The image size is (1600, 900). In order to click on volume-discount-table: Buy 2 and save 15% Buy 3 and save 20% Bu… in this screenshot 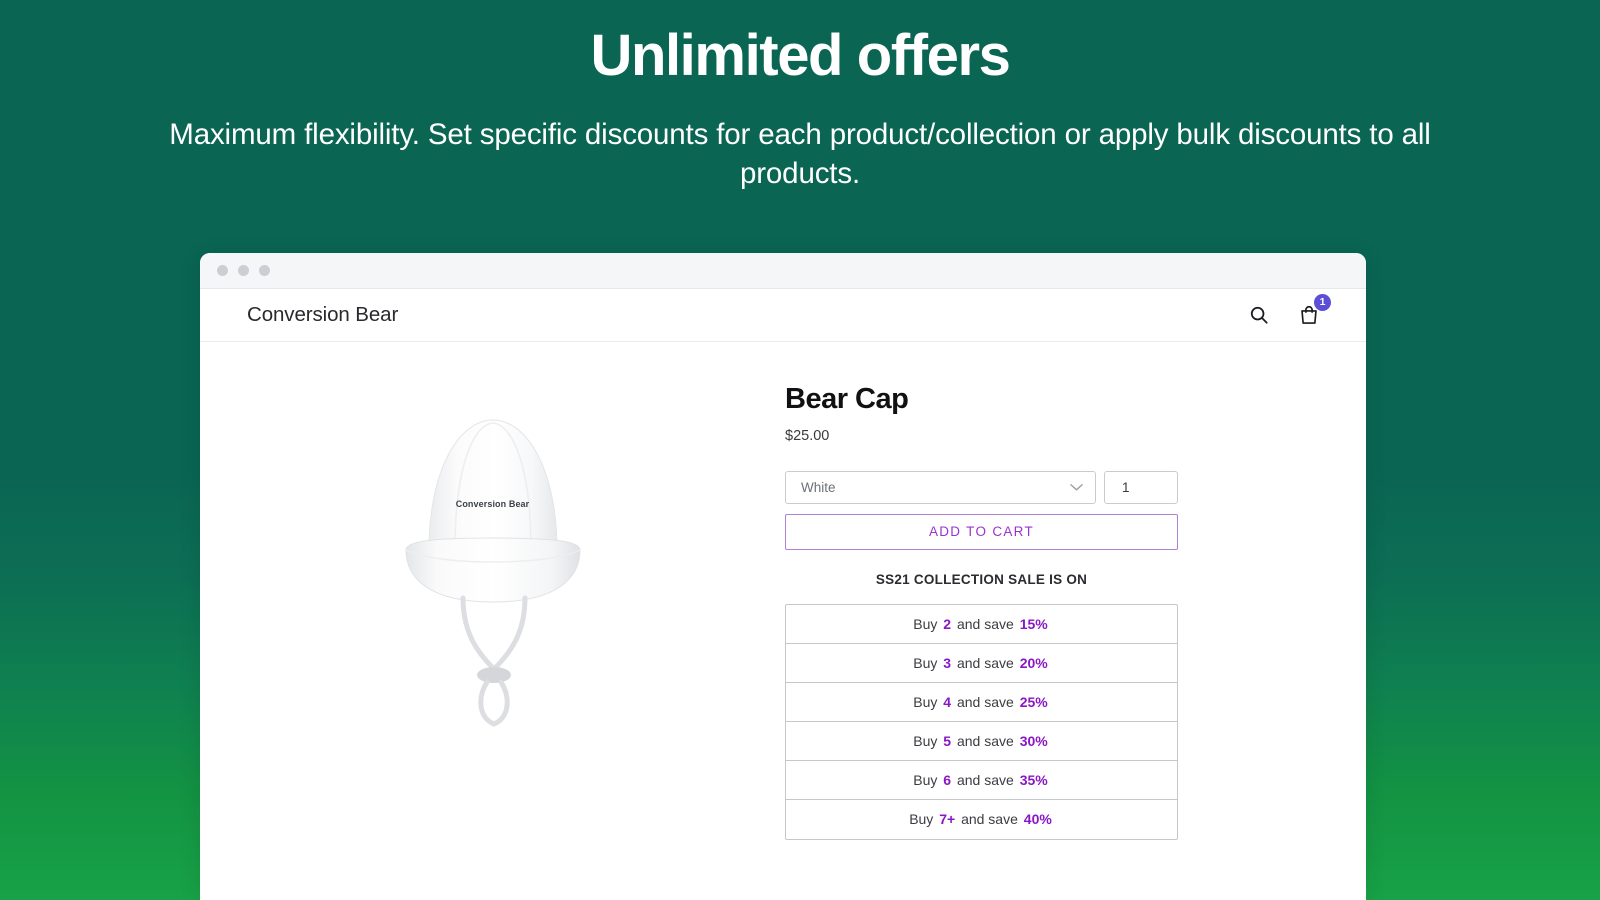, I will do `click(981, 721)`.